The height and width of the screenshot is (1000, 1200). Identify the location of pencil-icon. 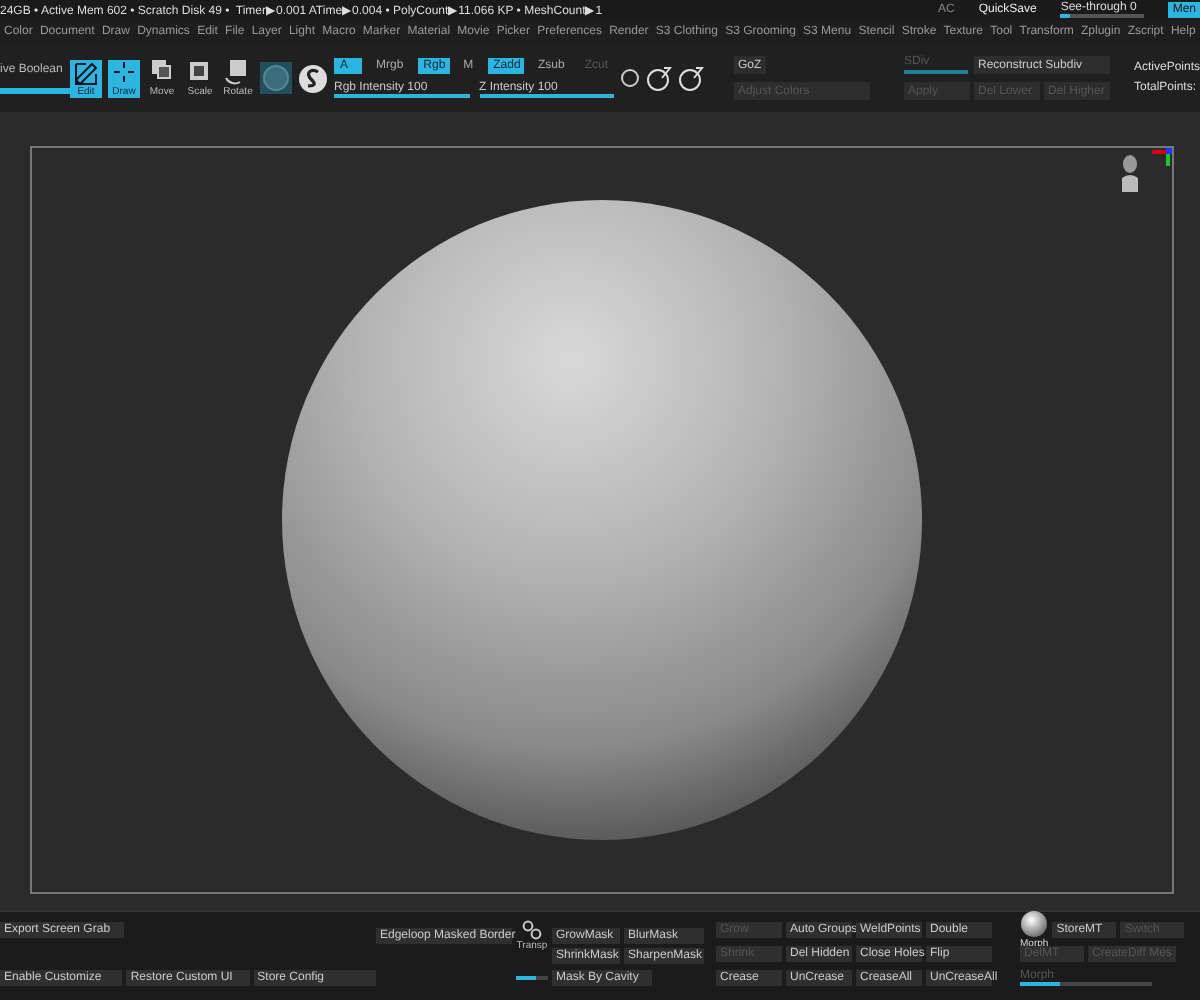
(86, 71).